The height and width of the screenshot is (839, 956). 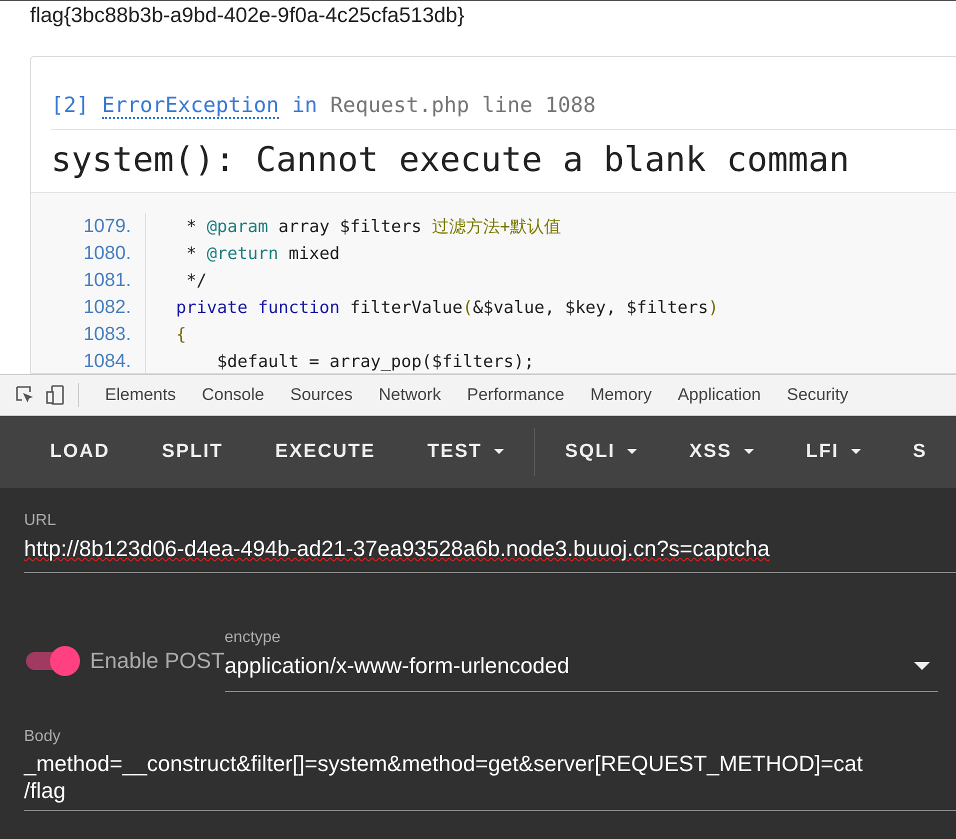 What do you see at coordinates (262, 254) in the screenshot?
I see `code-line: * @return mixed` at bounding box center [262, 254].